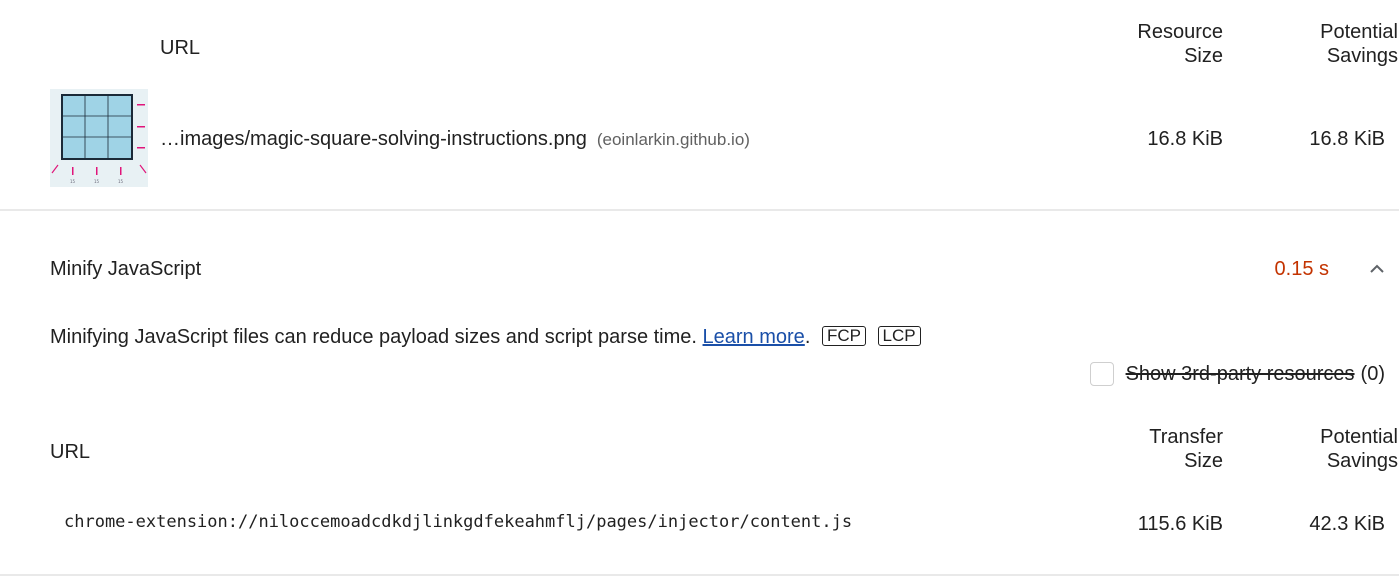 This screenshot has width=1399, height=578. What do you see at coordinates (1372, 374) in the screenshot?
I see `third-party-count: (0)` at bounding box center [1372, 374].